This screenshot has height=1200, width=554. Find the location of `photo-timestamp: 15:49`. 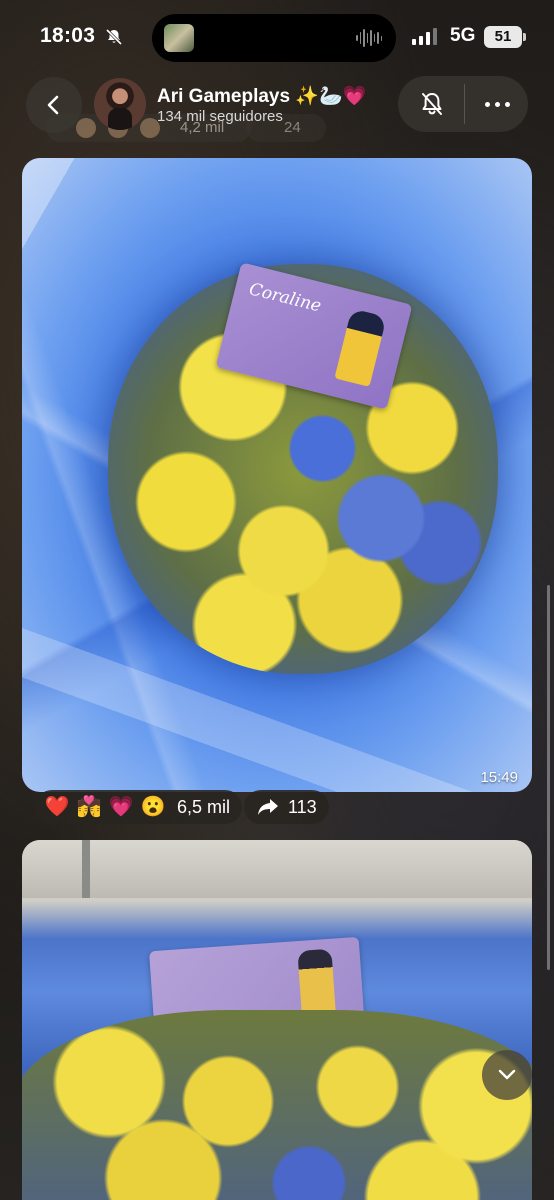

photo-timestamp: 15:49 is located at coordinates (499, 777).